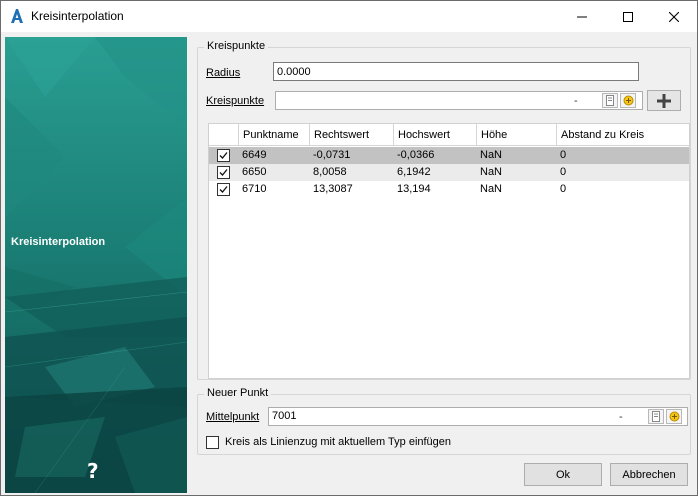  What do you see at coordinates (576, 101) in the screenshot?
I see `kreispunkte-combo-dash: -` at bounding box center [576, 101].